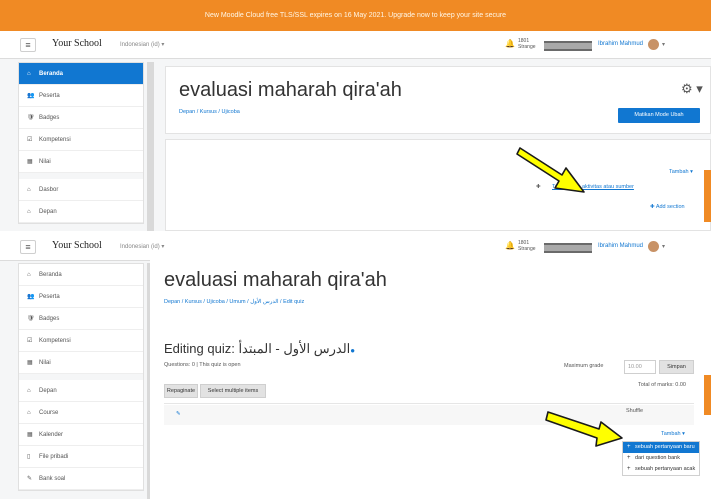 The image size is (711, 499). Describe the element at coordinates (51, 435) in the screenshot. I see `drawer-item-label: Kalender` at that location.